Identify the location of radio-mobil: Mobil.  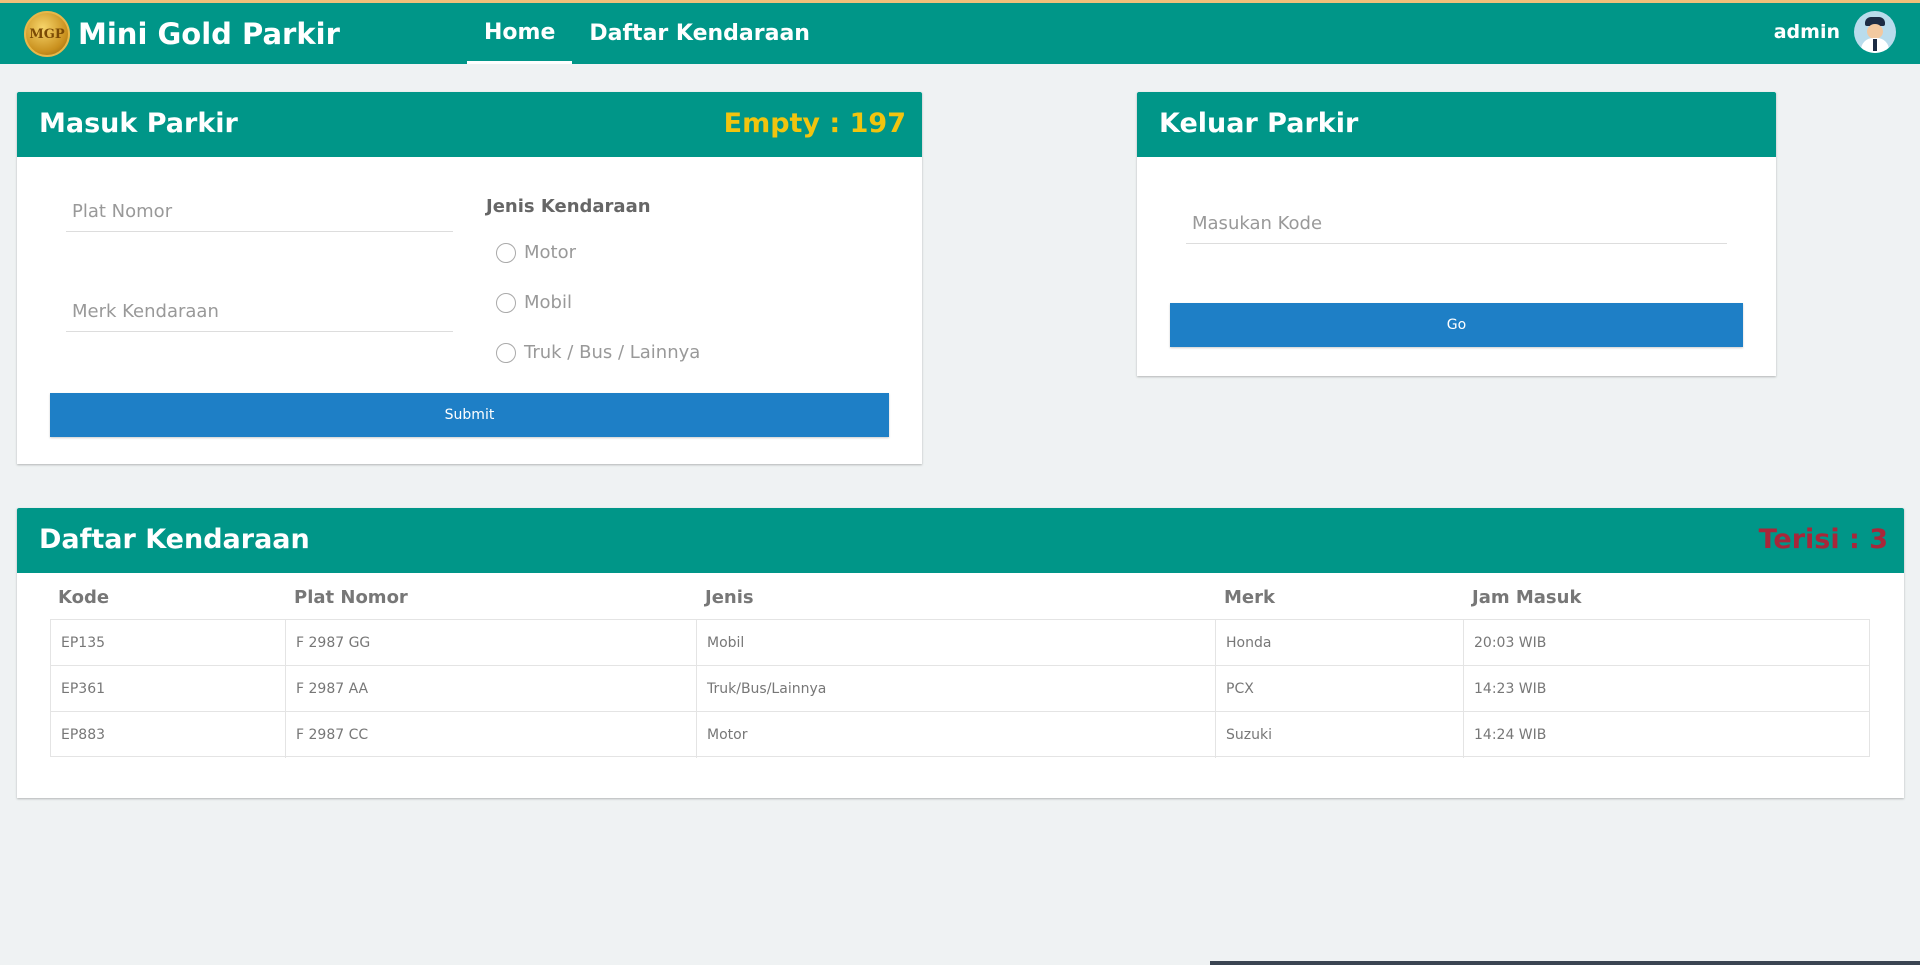
(534, 302).